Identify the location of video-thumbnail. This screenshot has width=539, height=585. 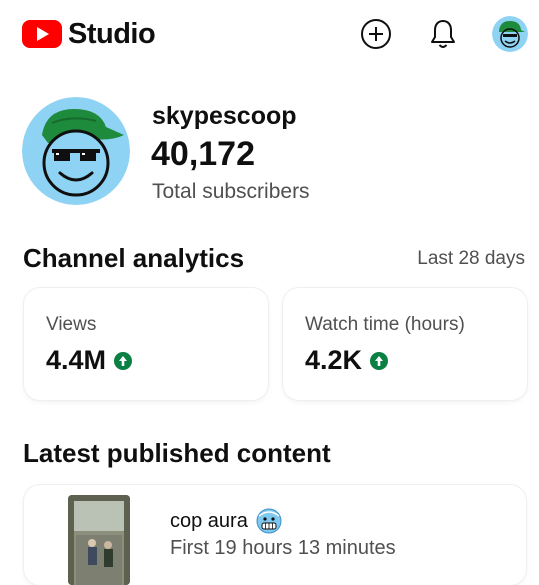
(99, 540).